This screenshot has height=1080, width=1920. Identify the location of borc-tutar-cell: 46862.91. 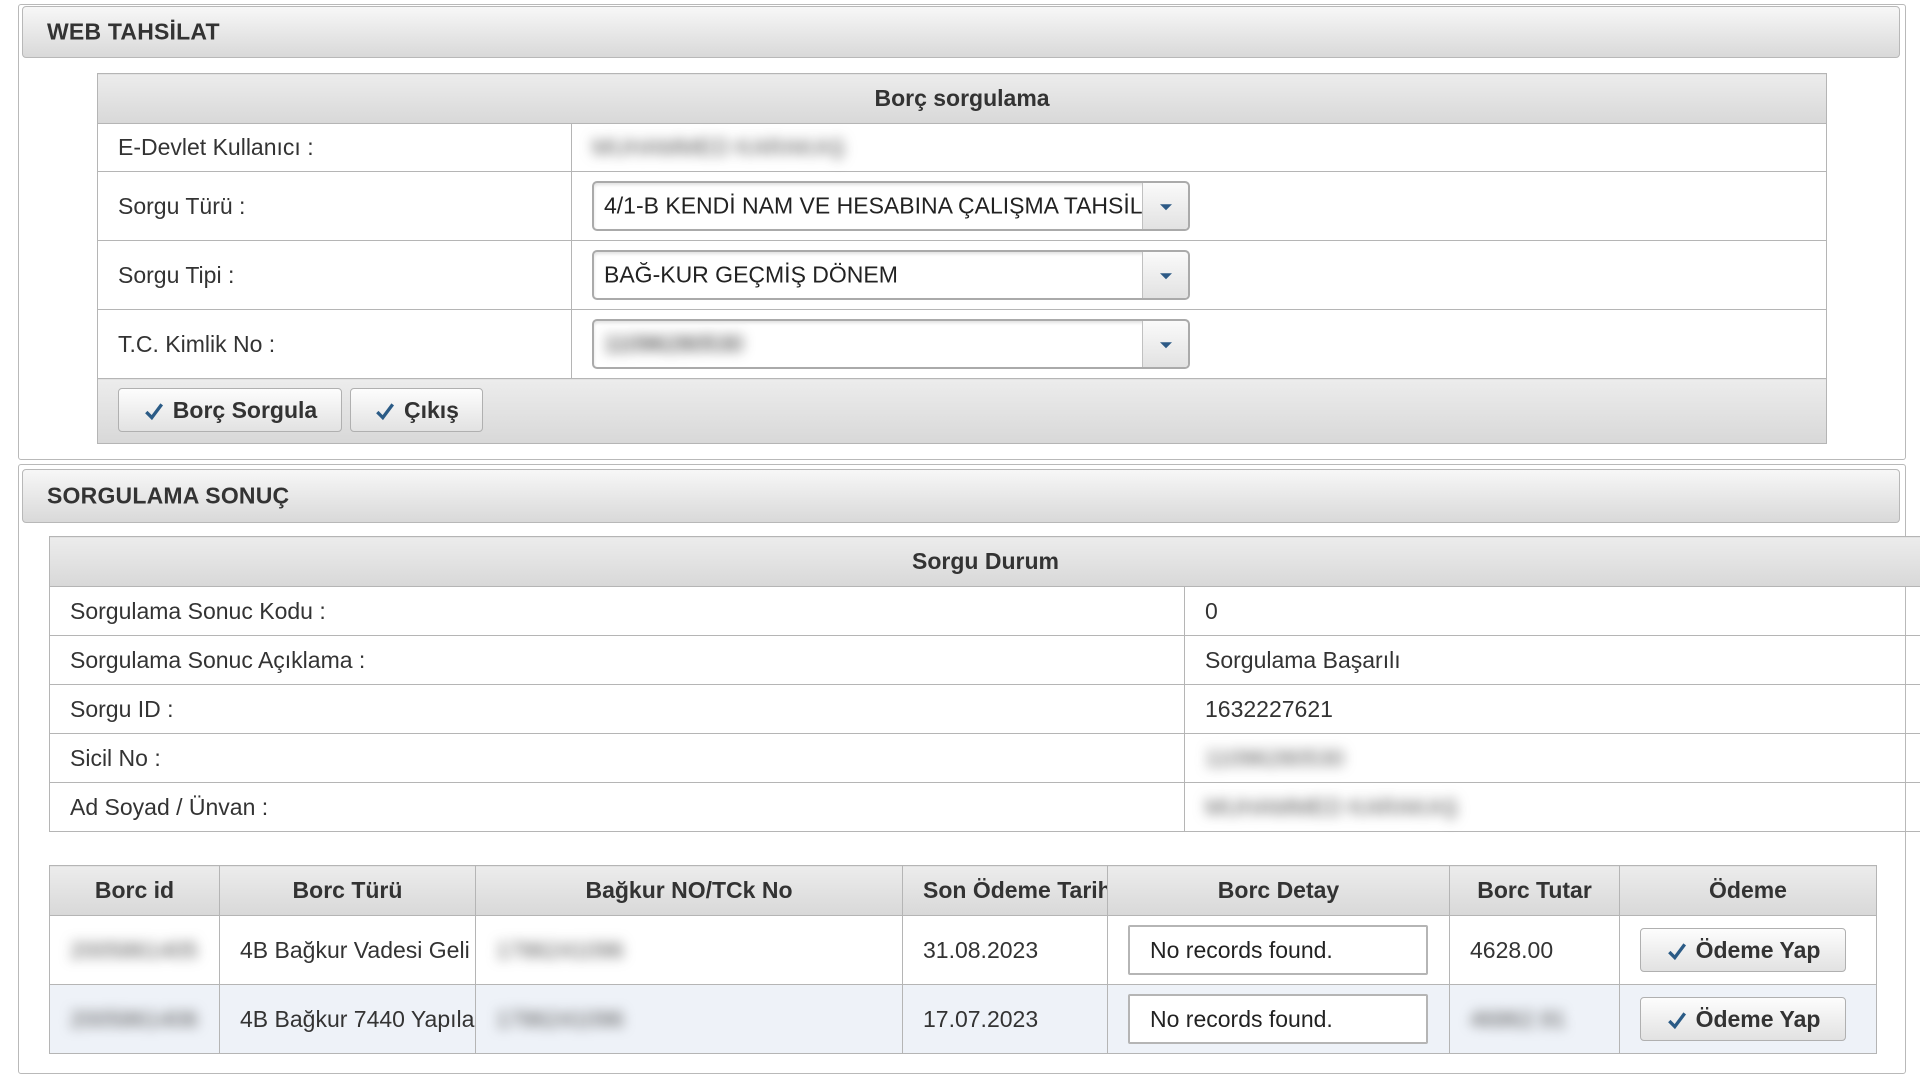
(1518, 1018).